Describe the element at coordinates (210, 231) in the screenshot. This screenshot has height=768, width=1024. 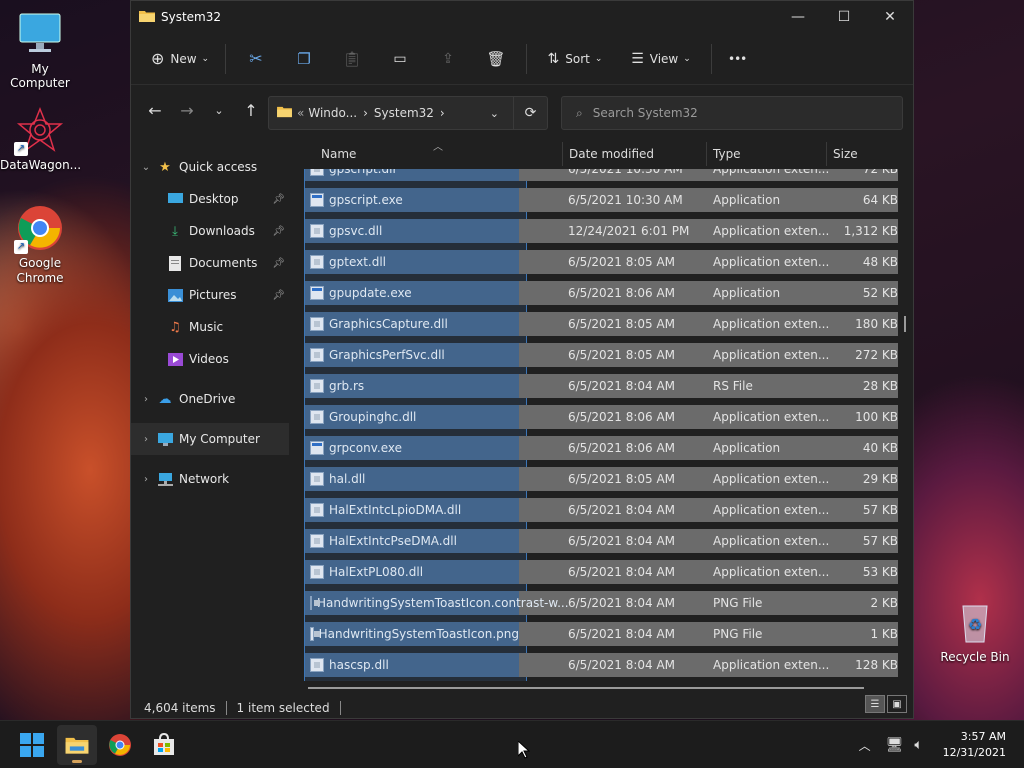
I see `sidebar-item-downloads: ⤓ Downloads 📌︎` at that location.